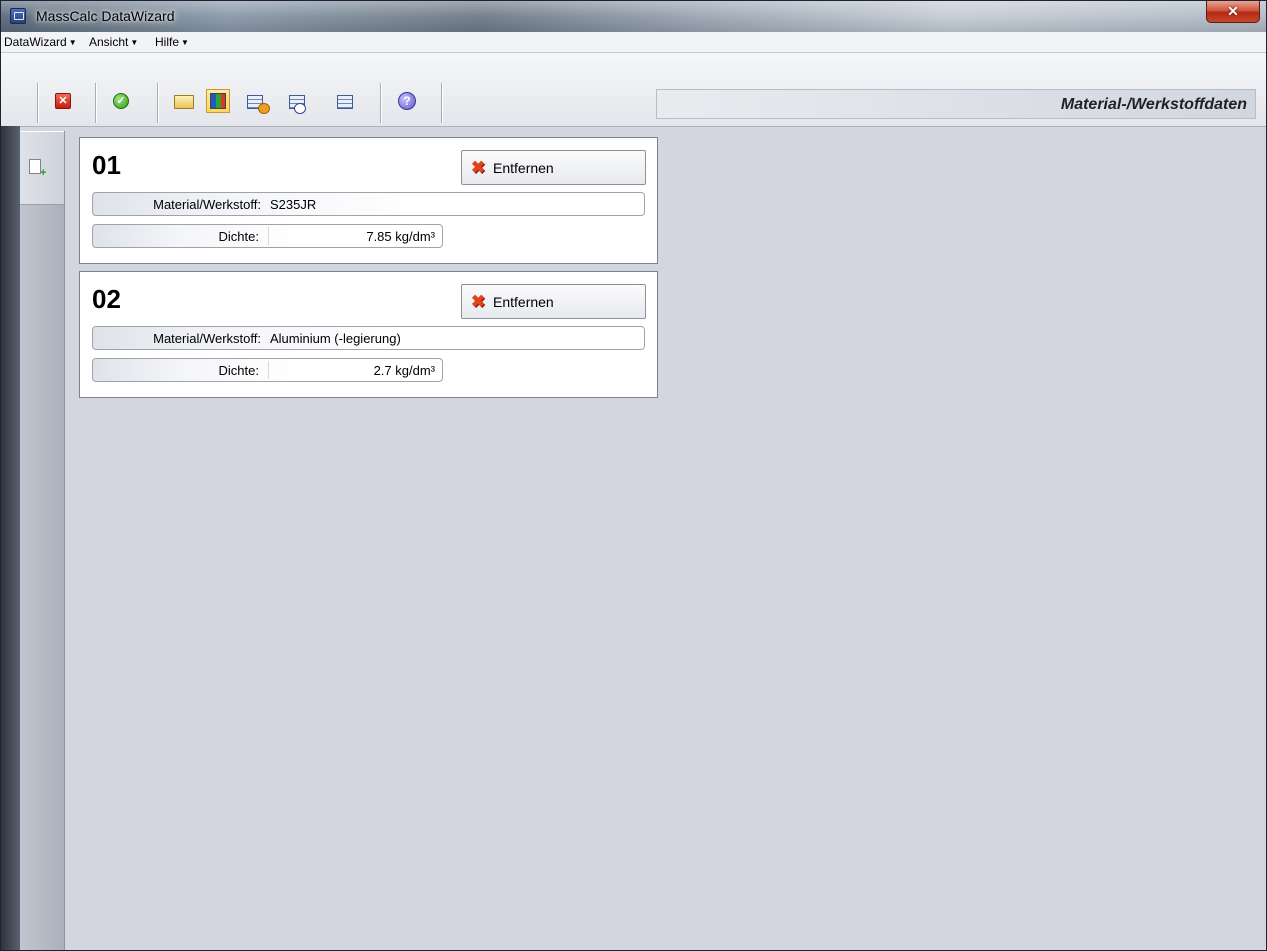  Describe the element at coordinates (335, 338) in the screenshot. I see `material-value: Aluminium (-legierung)` at that location.